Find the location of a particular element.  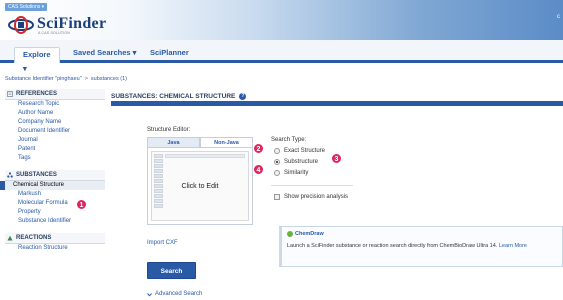

reaction-icon is located at coordinates (10, 238).